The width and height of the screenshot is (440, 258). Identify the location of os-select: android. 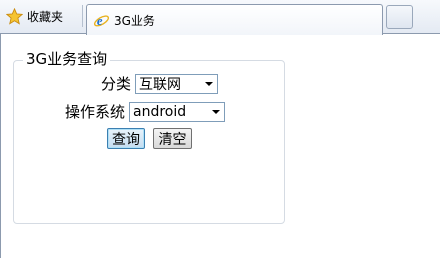
(177, 111).